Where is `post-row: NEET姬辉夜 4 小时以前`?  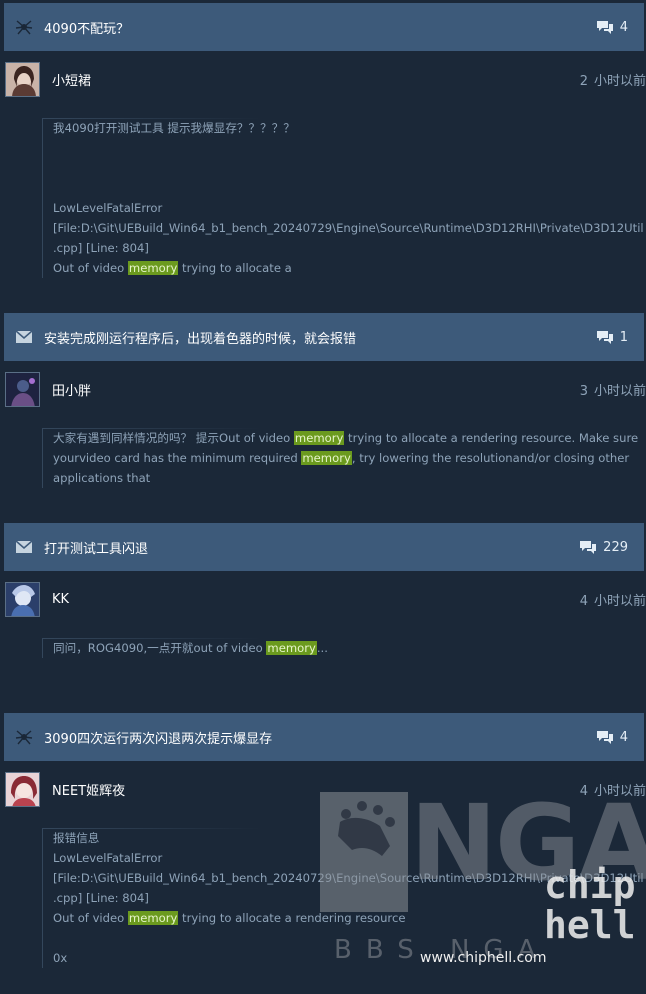 post-row: NEET姬辉夜 4 小时以前 is located at coordinates (325, 789).